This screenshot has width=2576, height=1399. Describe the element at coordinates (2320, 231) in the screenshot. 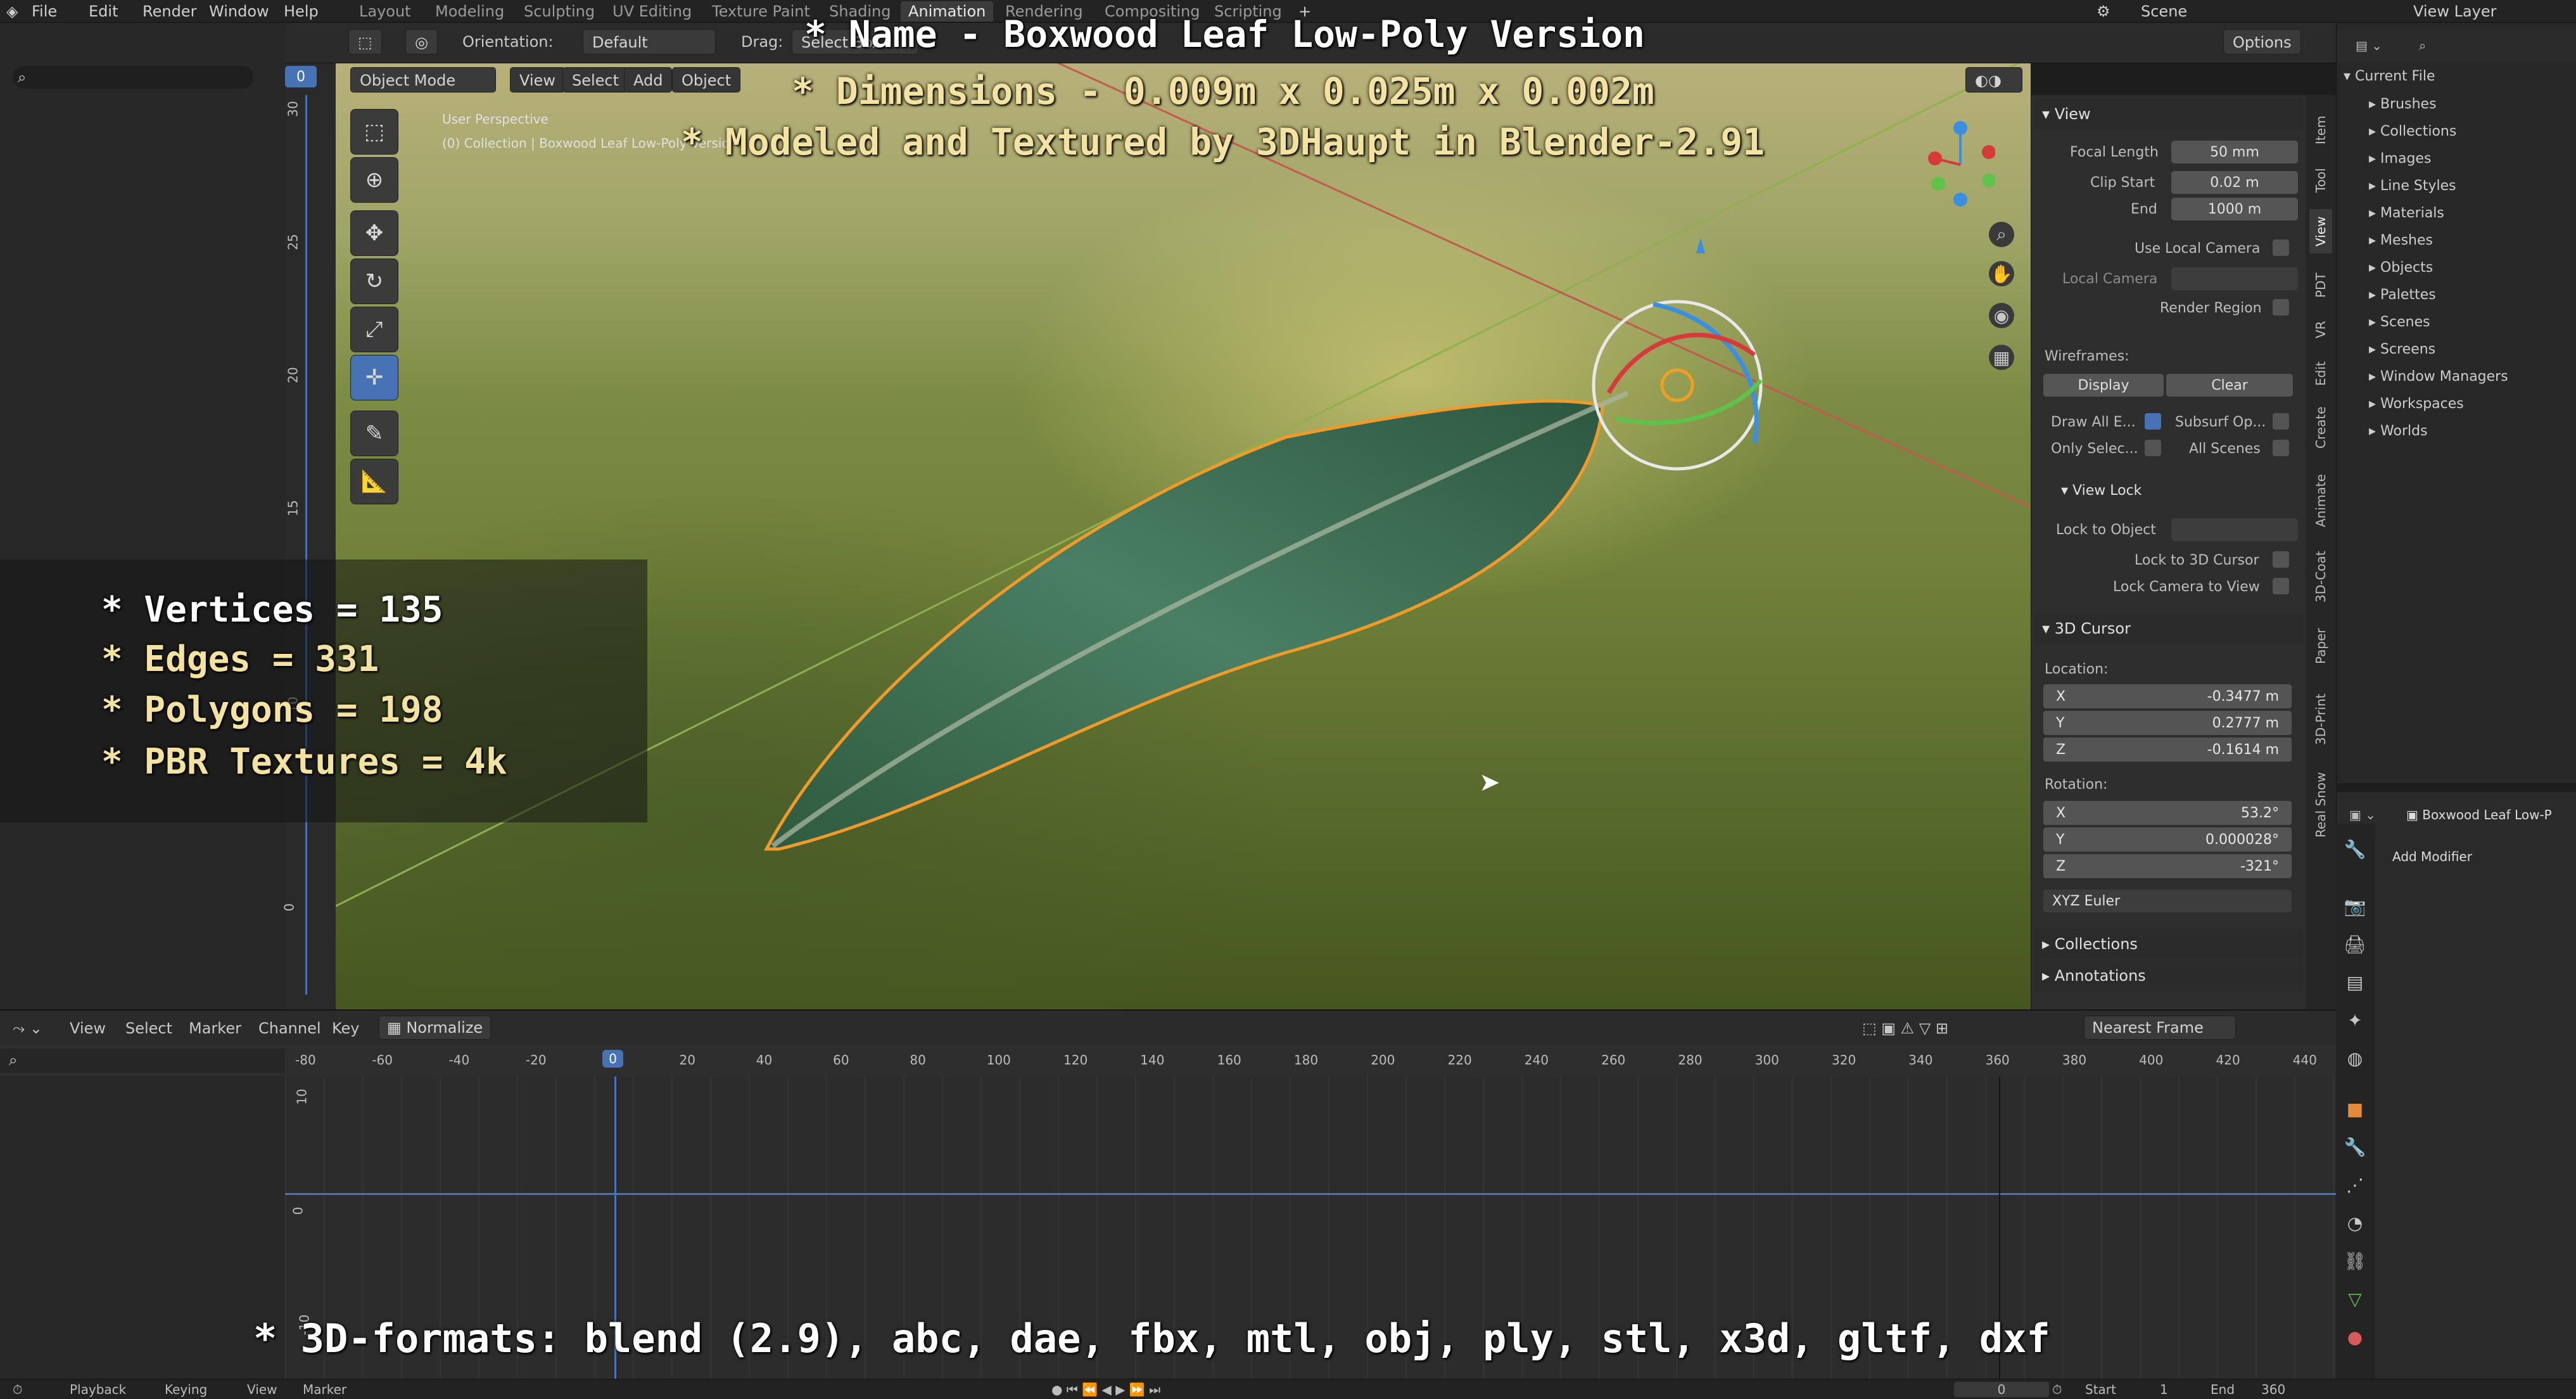

I see `tab-view: View` at that location.